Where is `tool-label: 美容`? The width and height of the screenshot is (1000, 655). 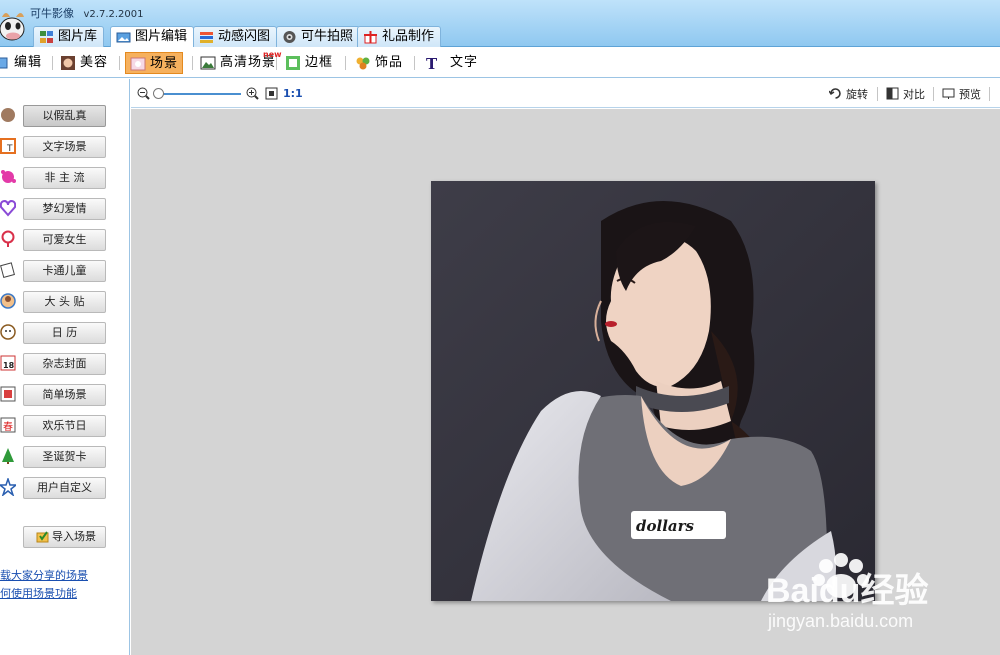
tool-label: 美容 is located at coordinates (94, 62).